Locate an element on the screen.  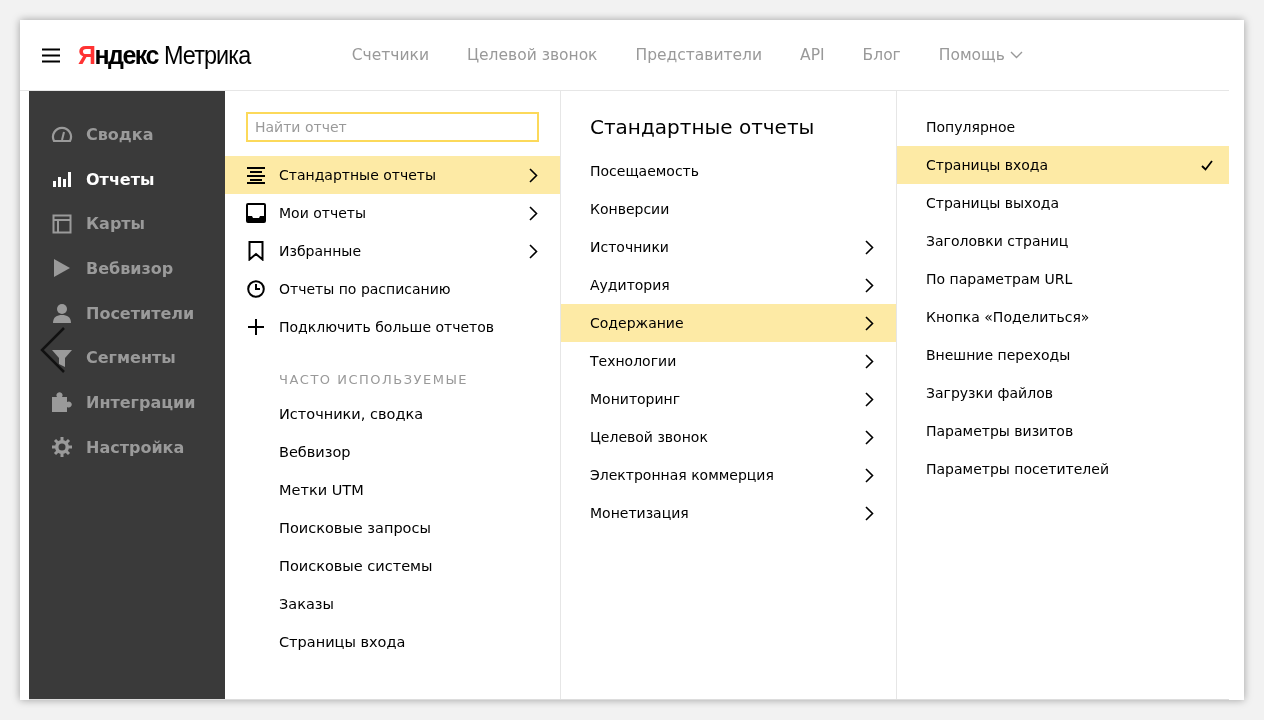
menu-icon is located at coordinates (51, 55).